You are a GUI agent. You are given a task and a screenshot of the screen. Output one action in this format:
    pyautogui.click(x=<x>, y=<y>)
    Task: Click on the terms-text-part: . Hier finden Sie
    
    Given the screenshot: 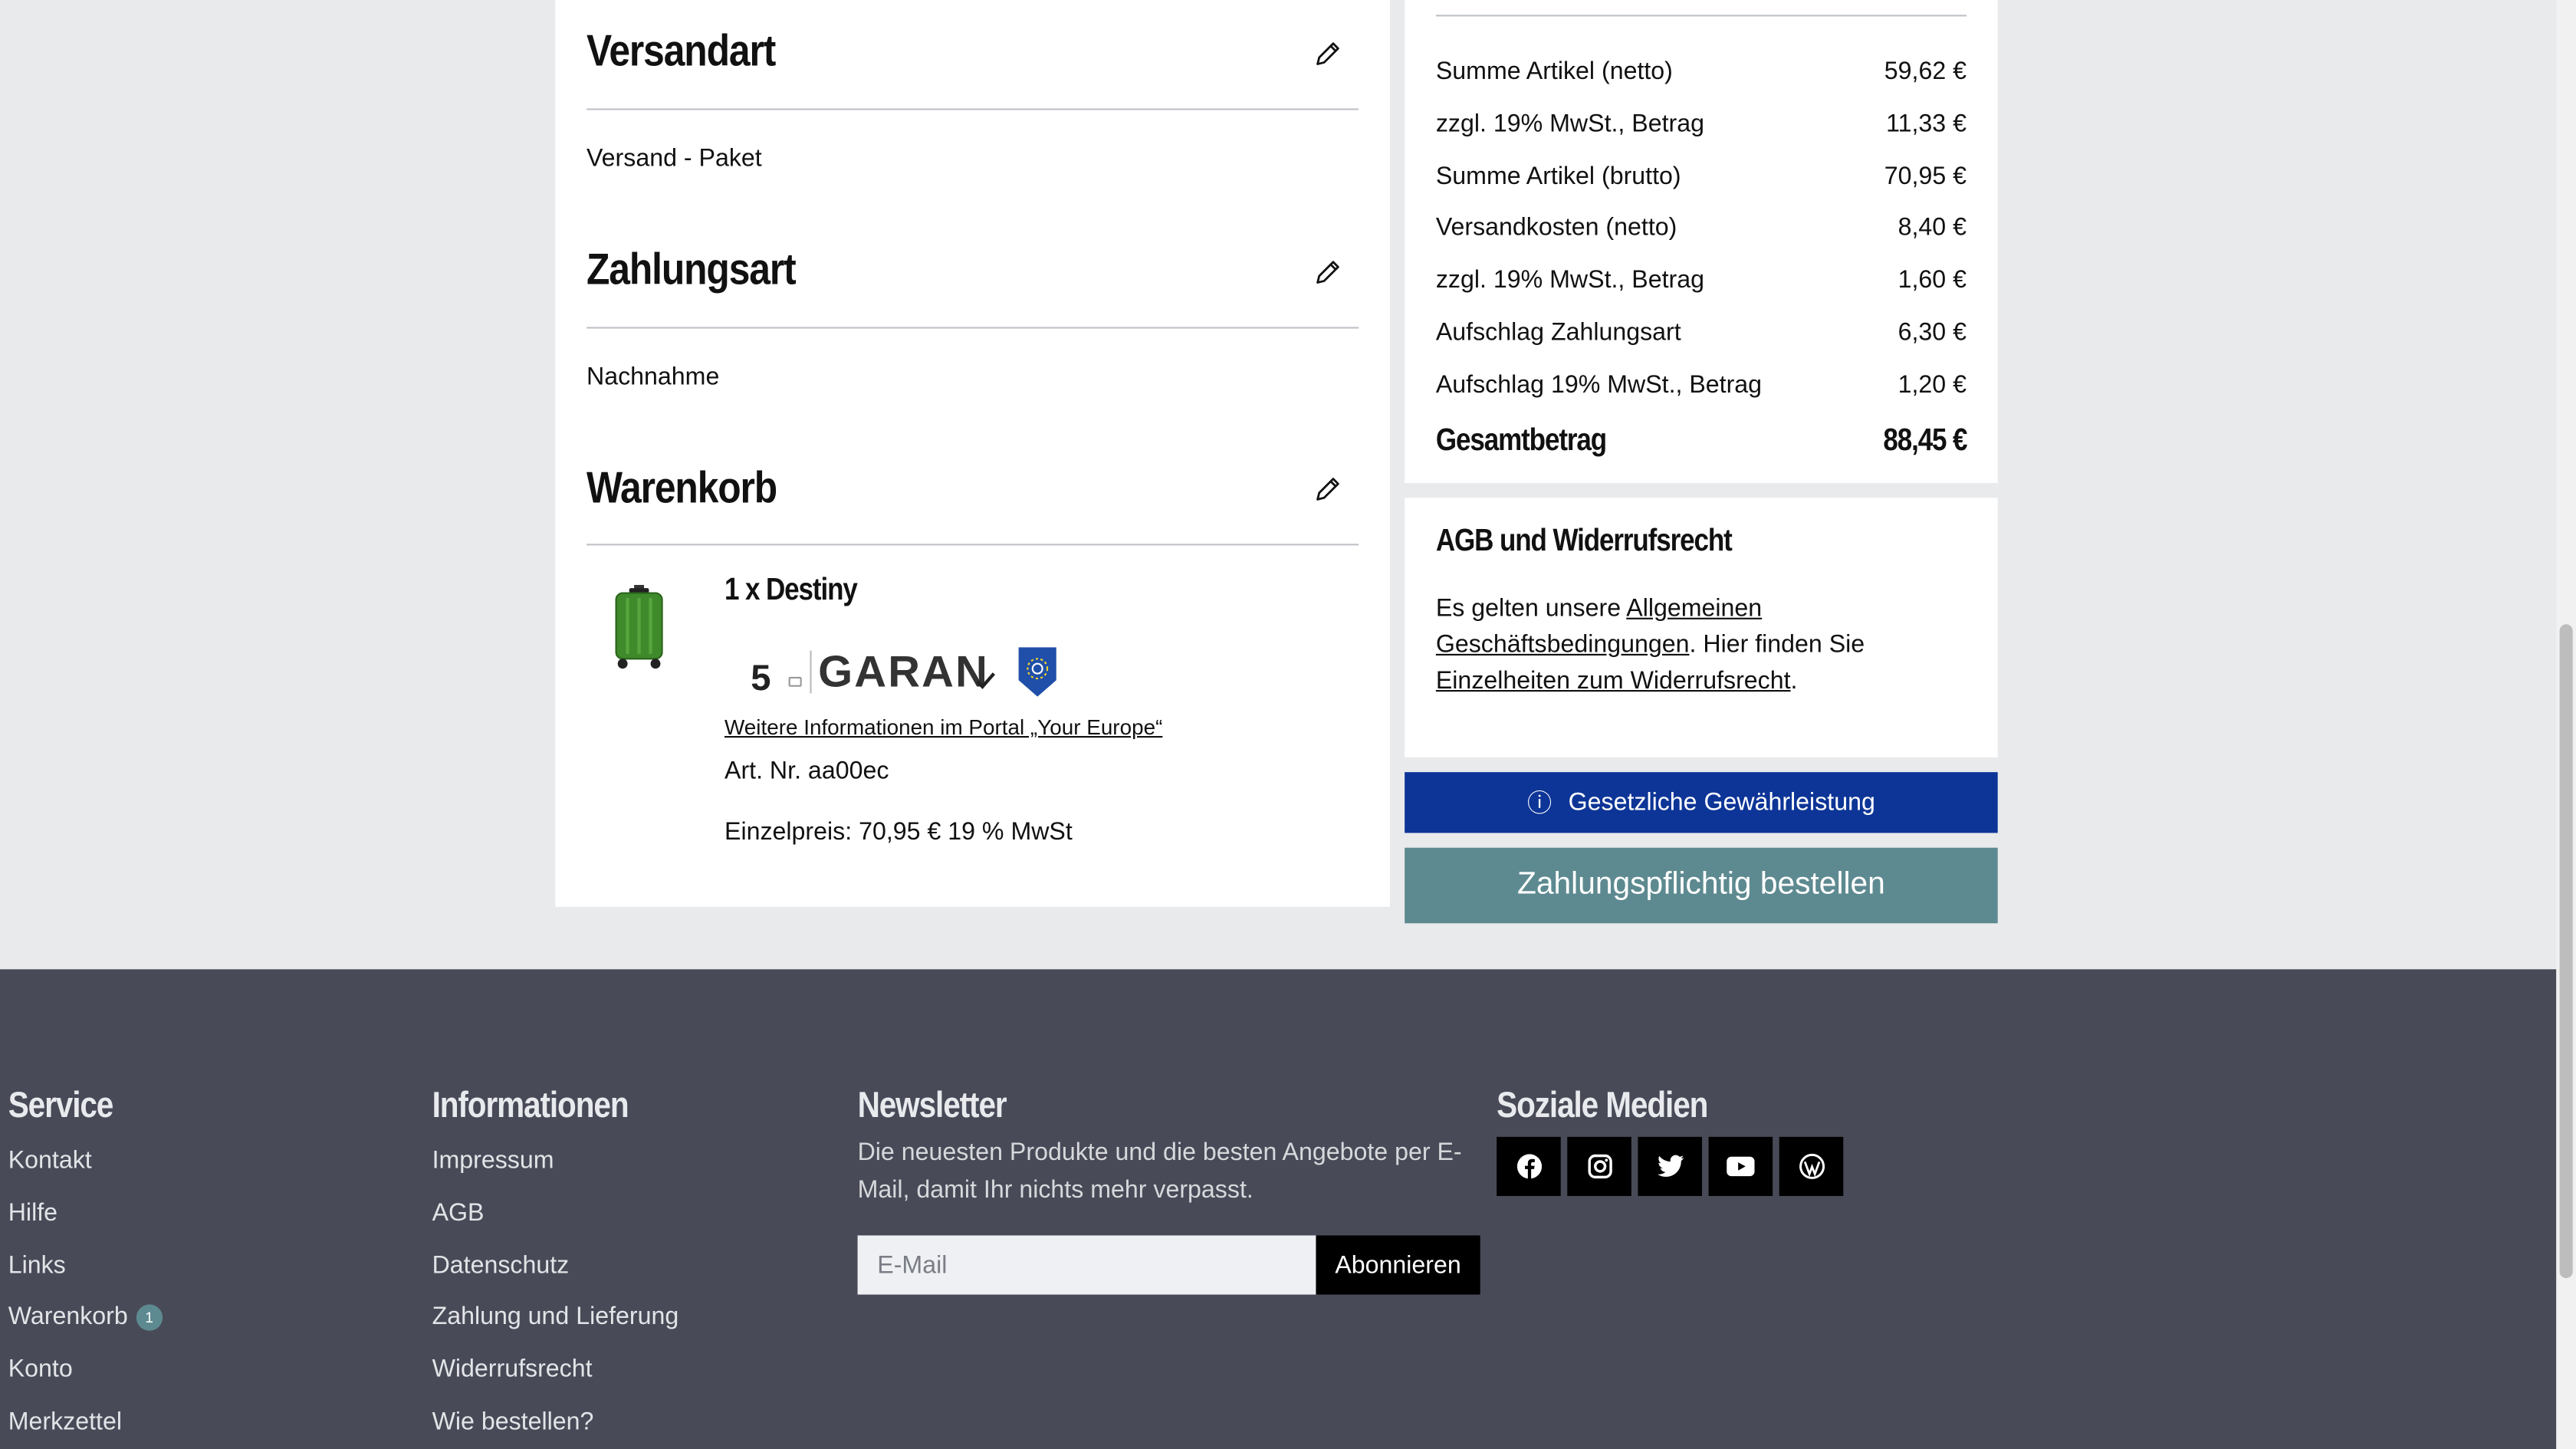 What is the action you would take?
    pyautogui.click(x=1777, y=645)
    